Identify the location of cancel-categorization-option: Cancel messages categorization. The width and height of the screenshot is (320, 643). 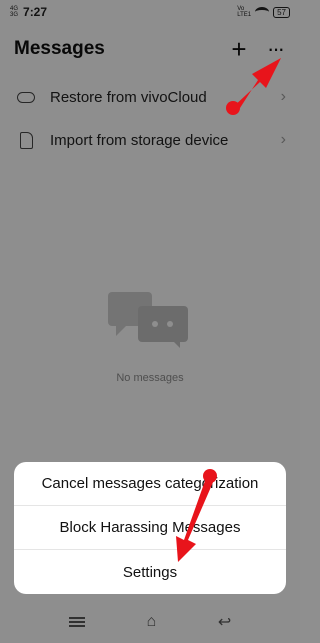
(150, 484).